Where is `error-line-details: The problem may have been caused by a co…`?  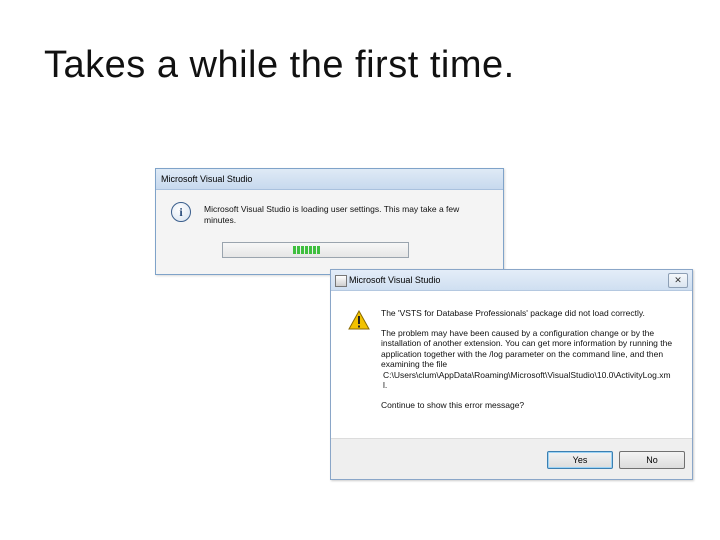
error-line-details: The problem may have been caused by a co… is located at coordinates (527, 348).